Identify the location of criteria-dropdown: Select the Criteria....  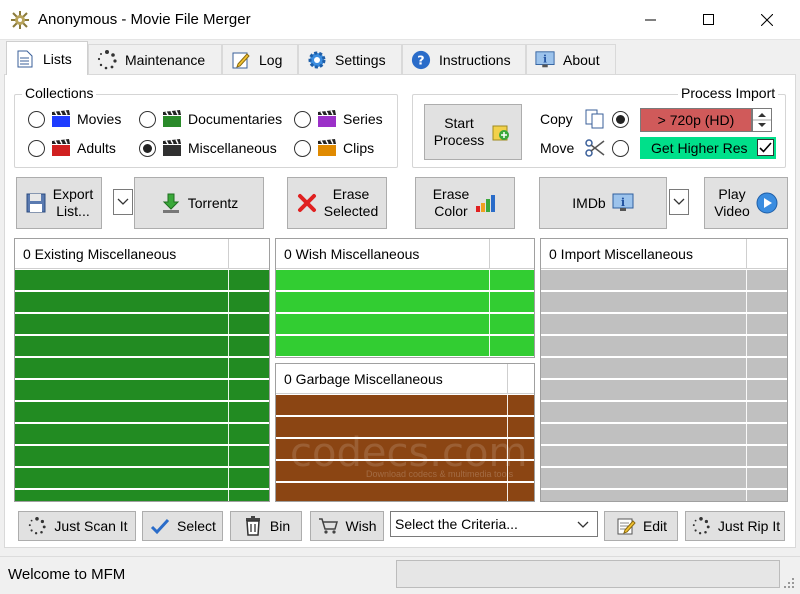
(494, 524).